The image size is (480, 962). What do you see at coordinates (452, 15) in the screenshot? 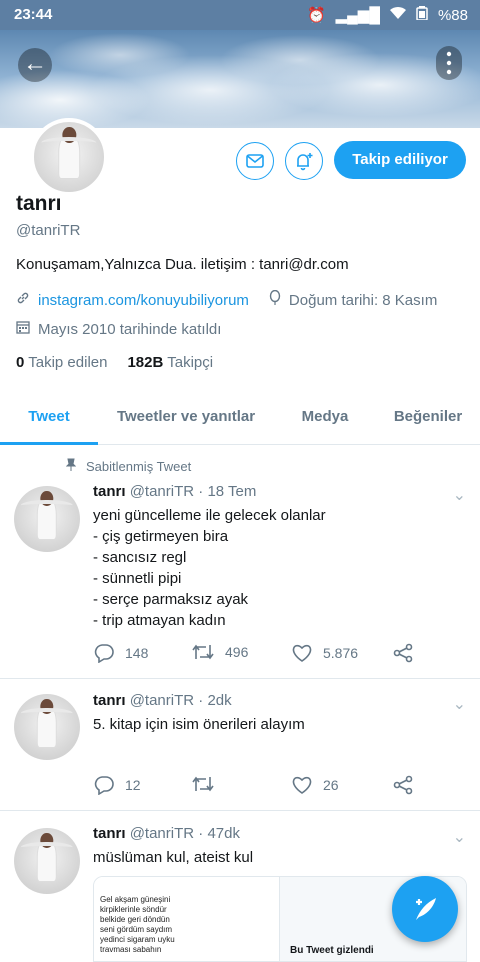
I see `battery-percent: %88` at bounding box center [452, 15].